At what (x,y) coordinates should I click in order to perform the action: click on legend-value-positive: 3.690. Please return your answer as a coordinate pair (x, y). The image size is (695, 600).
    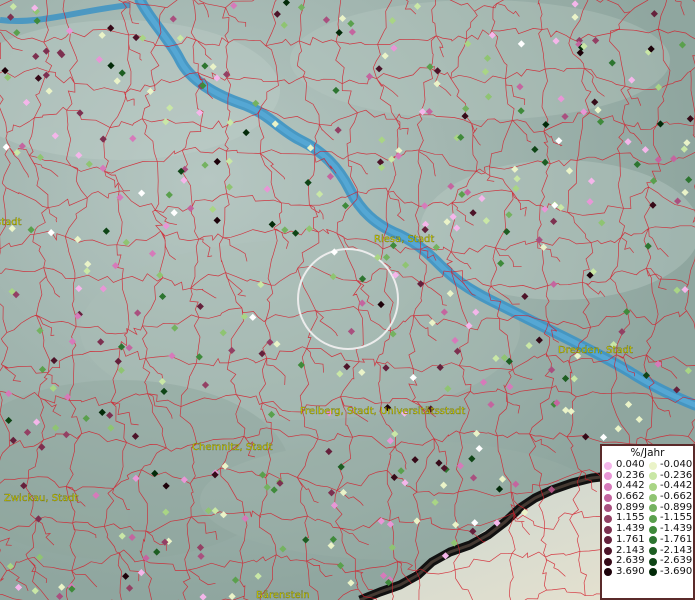
    Looking at the image, I should click on (630, 571).